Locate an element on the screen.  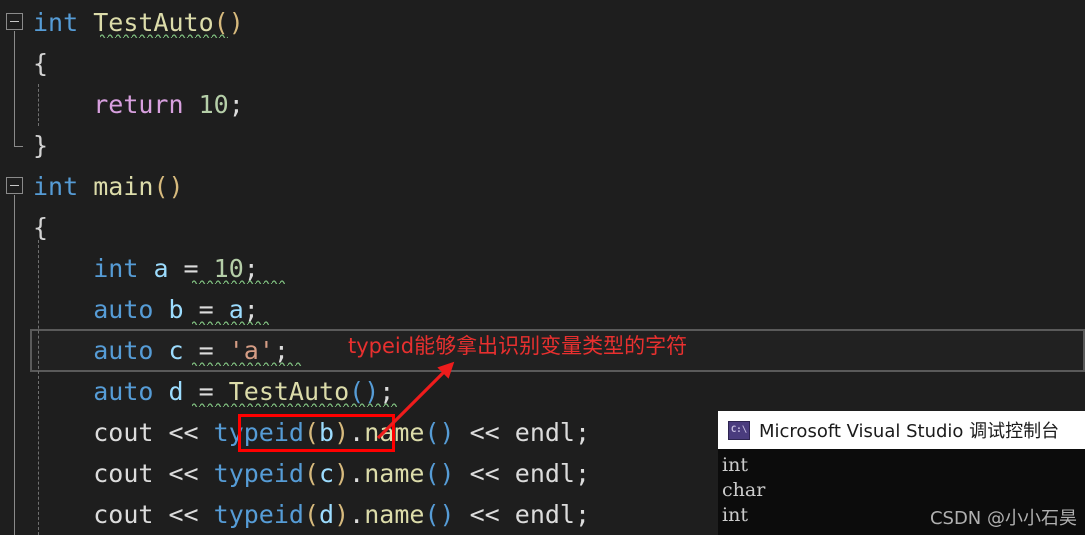
line-auto-d: auto d = TestAuto(); is located at coordinates (542, 391).